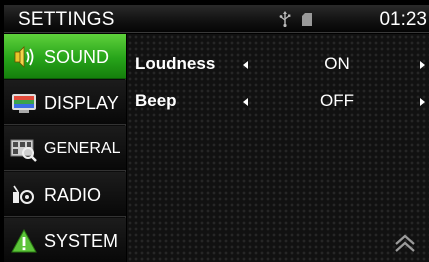 The image size is (429, 262). Describe the element at coordinates (66, 19) in the screenshot. I see `page-title: SETTINGS` at that location.